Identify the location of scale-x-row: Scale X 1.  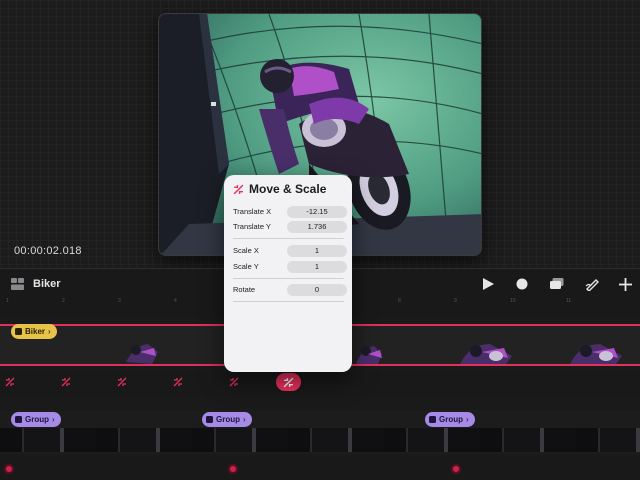
(290, 250).